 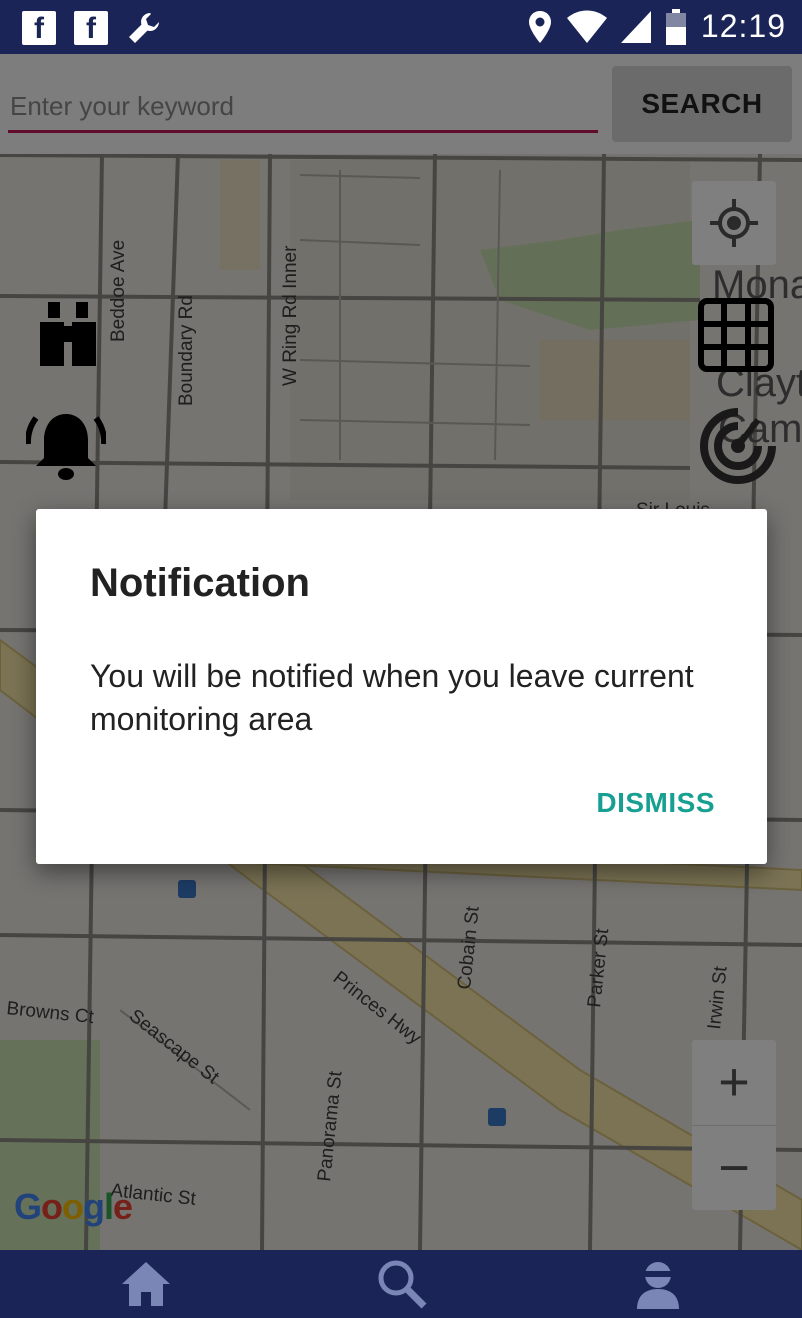 I want to click on bottom-nav, so click(x=401, y=1284).